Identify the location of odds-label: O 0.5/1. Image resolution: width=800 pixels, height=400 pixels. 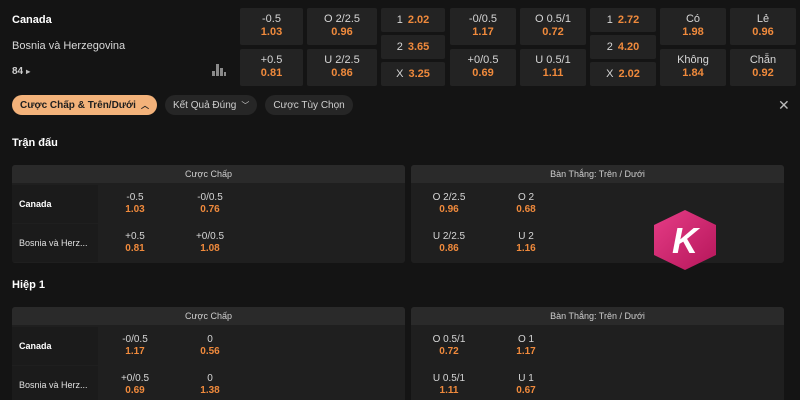
(553, 19).